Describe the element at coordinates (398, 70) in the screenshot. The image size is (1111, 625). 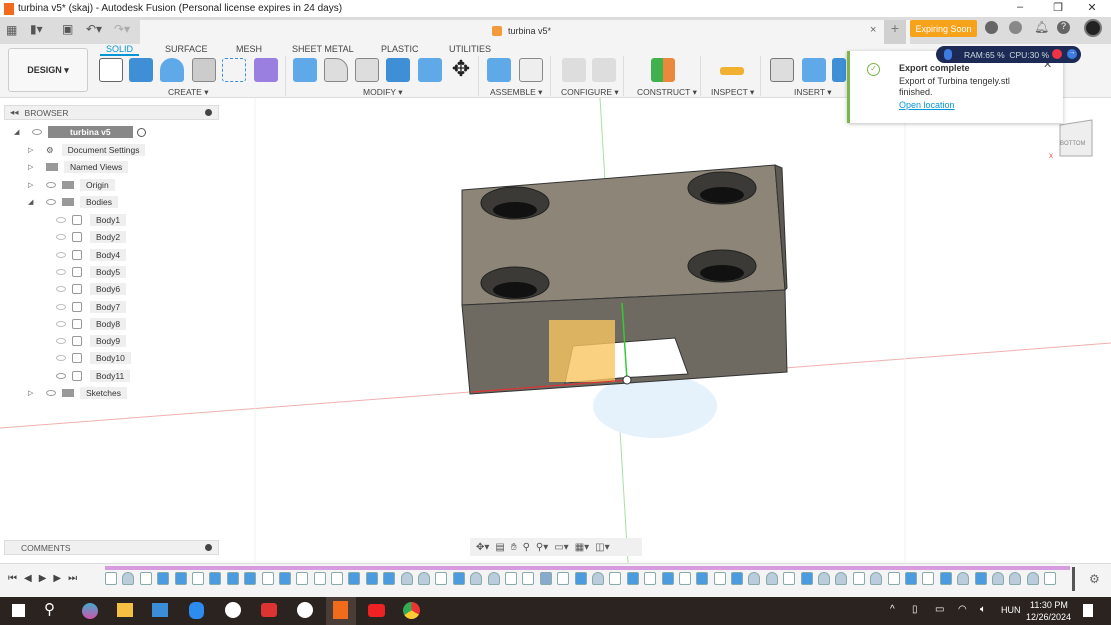
I see `combine-icon` at that location.